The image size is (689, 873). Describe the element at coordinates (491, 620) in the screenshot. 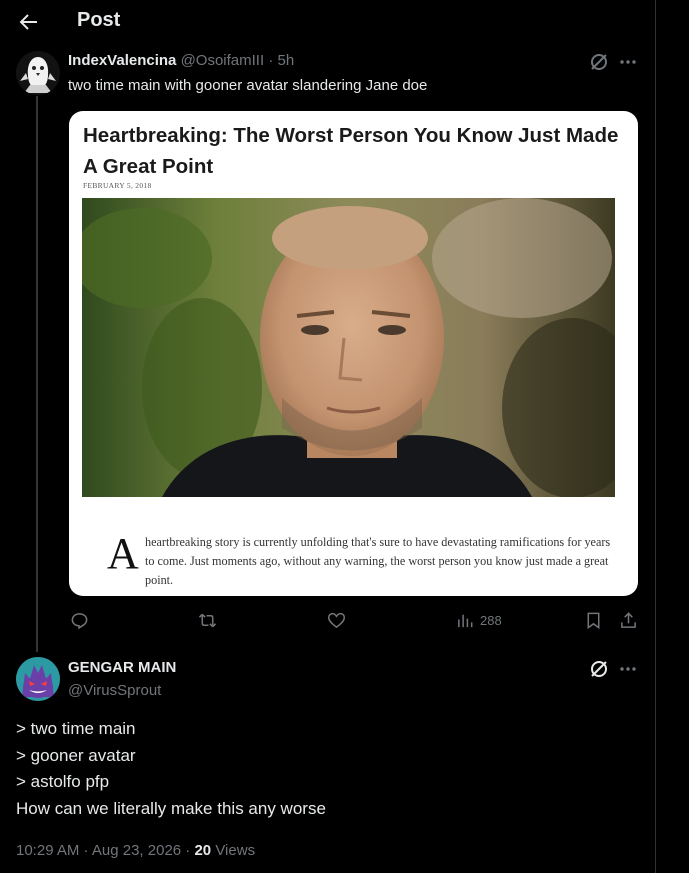

I see `views-count: 288` at that location.